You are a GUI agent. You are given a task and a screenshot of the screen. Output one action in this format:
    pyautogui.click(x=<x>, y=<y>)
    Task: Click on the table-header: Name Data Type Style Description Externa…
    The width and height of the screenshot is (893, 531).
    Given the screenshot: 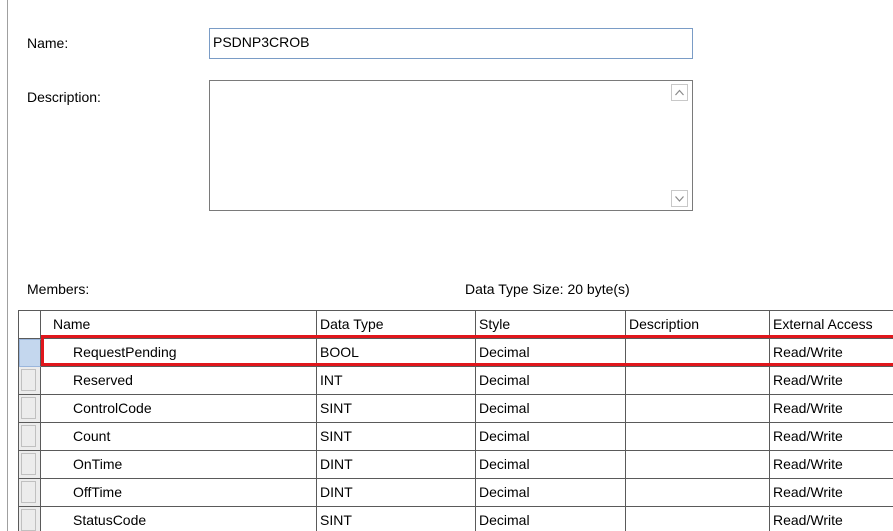 What is the action you would take?
    pyautogui.click(x=456, y=325)
    